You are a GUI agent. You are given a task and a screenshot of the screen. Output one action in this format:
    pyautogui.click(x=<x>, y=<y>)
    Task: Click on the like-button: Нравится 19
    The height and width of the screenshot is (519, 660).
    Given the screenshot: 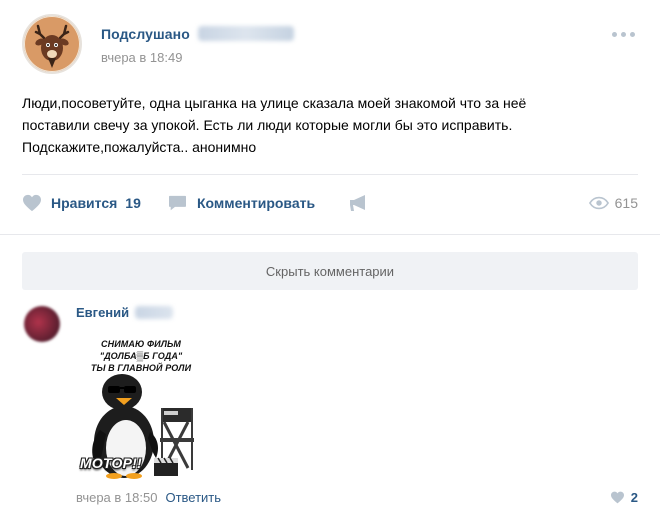 What is the action you would take?
    pyautogui.click(x=81, y=203)
    